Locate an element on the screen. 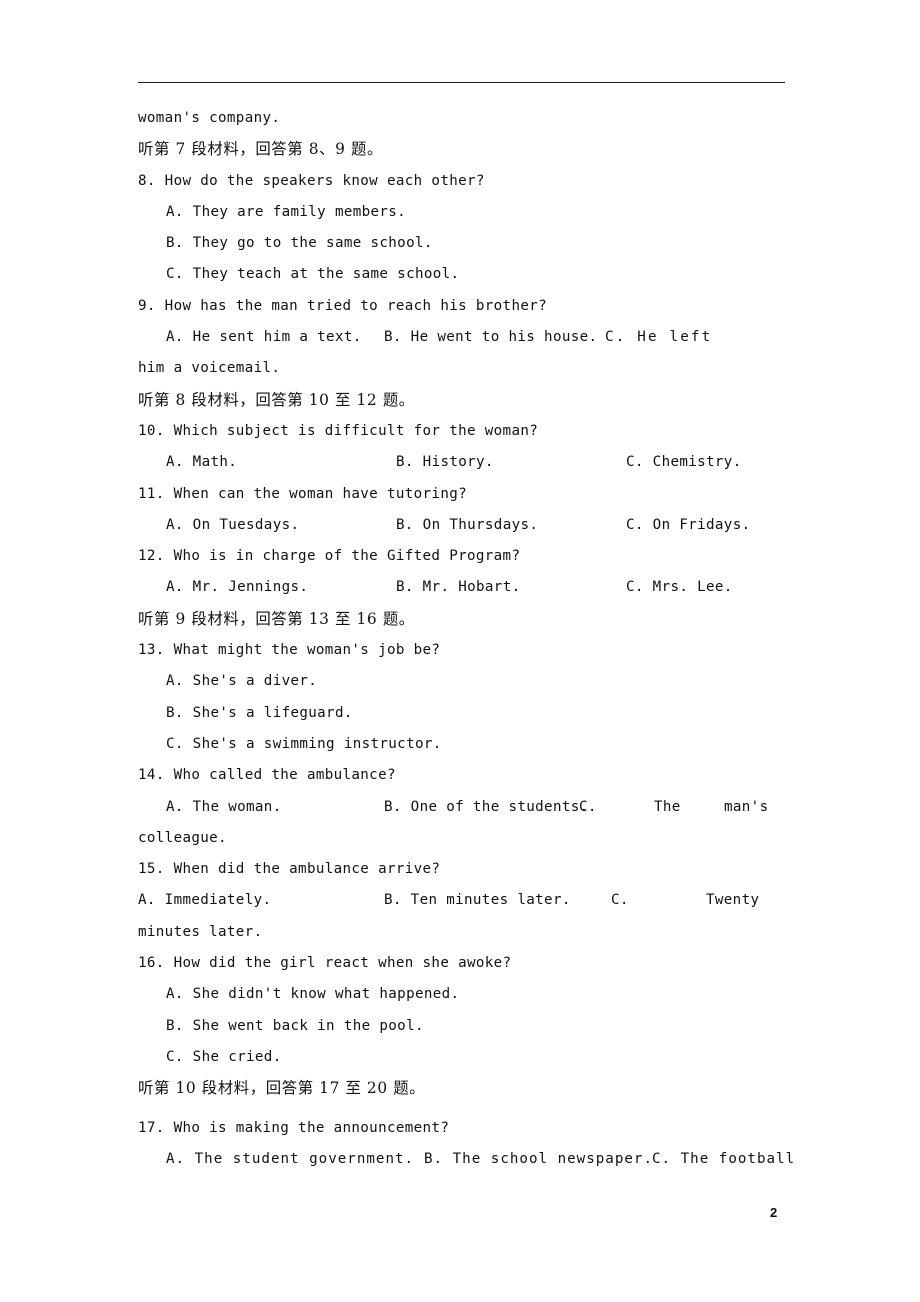  option-15-a: A. Immediately. is located at coordinates (261, 900).